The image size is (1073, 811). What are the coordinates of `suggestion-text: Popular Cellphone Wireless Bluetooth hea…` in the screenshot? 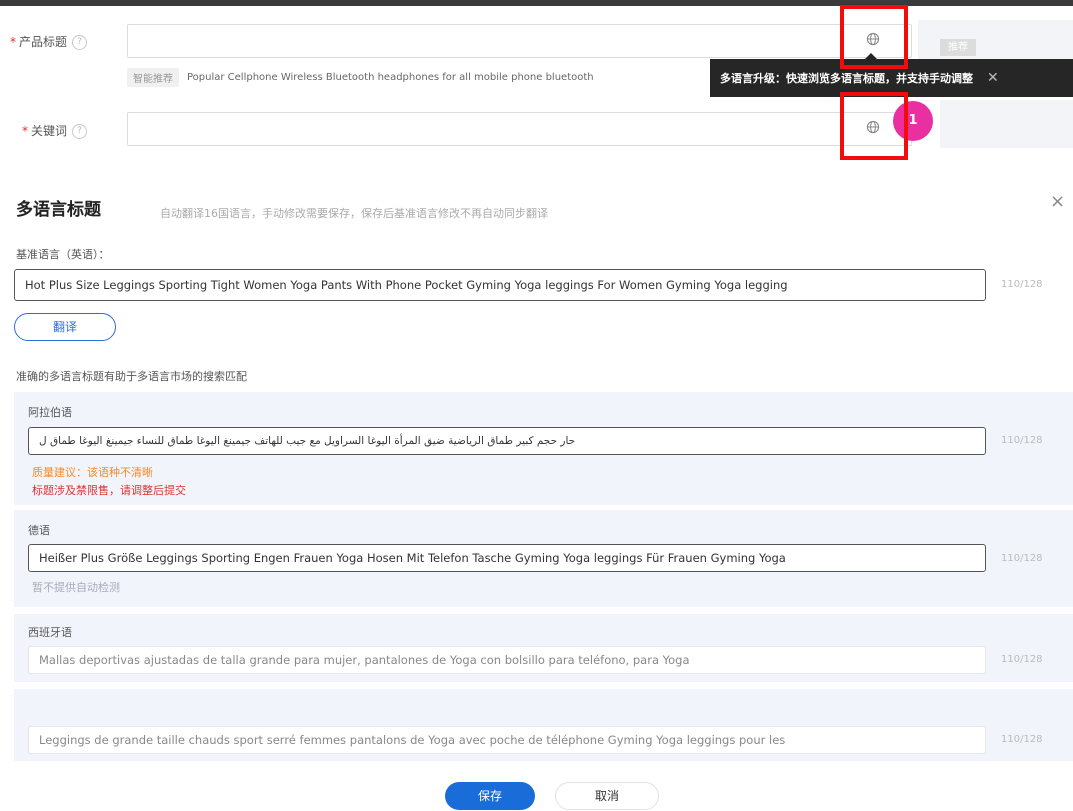 It's located at (390, 77).